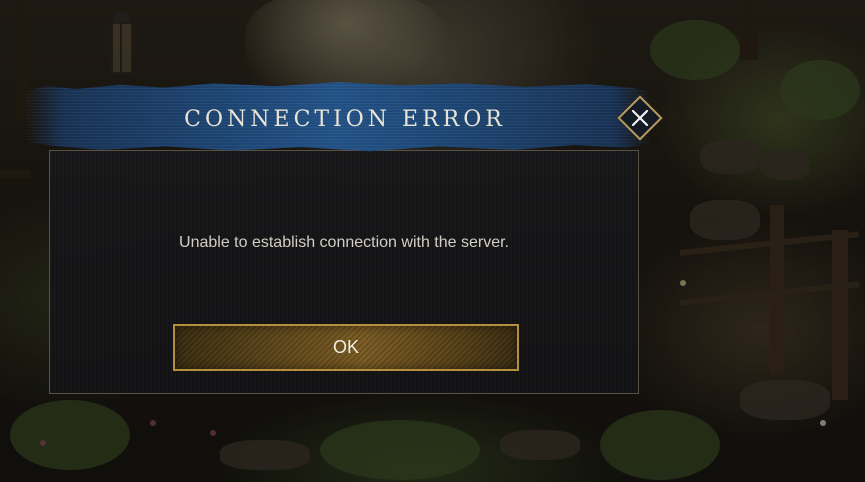 This screenshot has width=865, height=482. What do you see at coordinates (346, 347) in the screenshot?
I see `ok-button: OK` at bounding box center [346, 347].